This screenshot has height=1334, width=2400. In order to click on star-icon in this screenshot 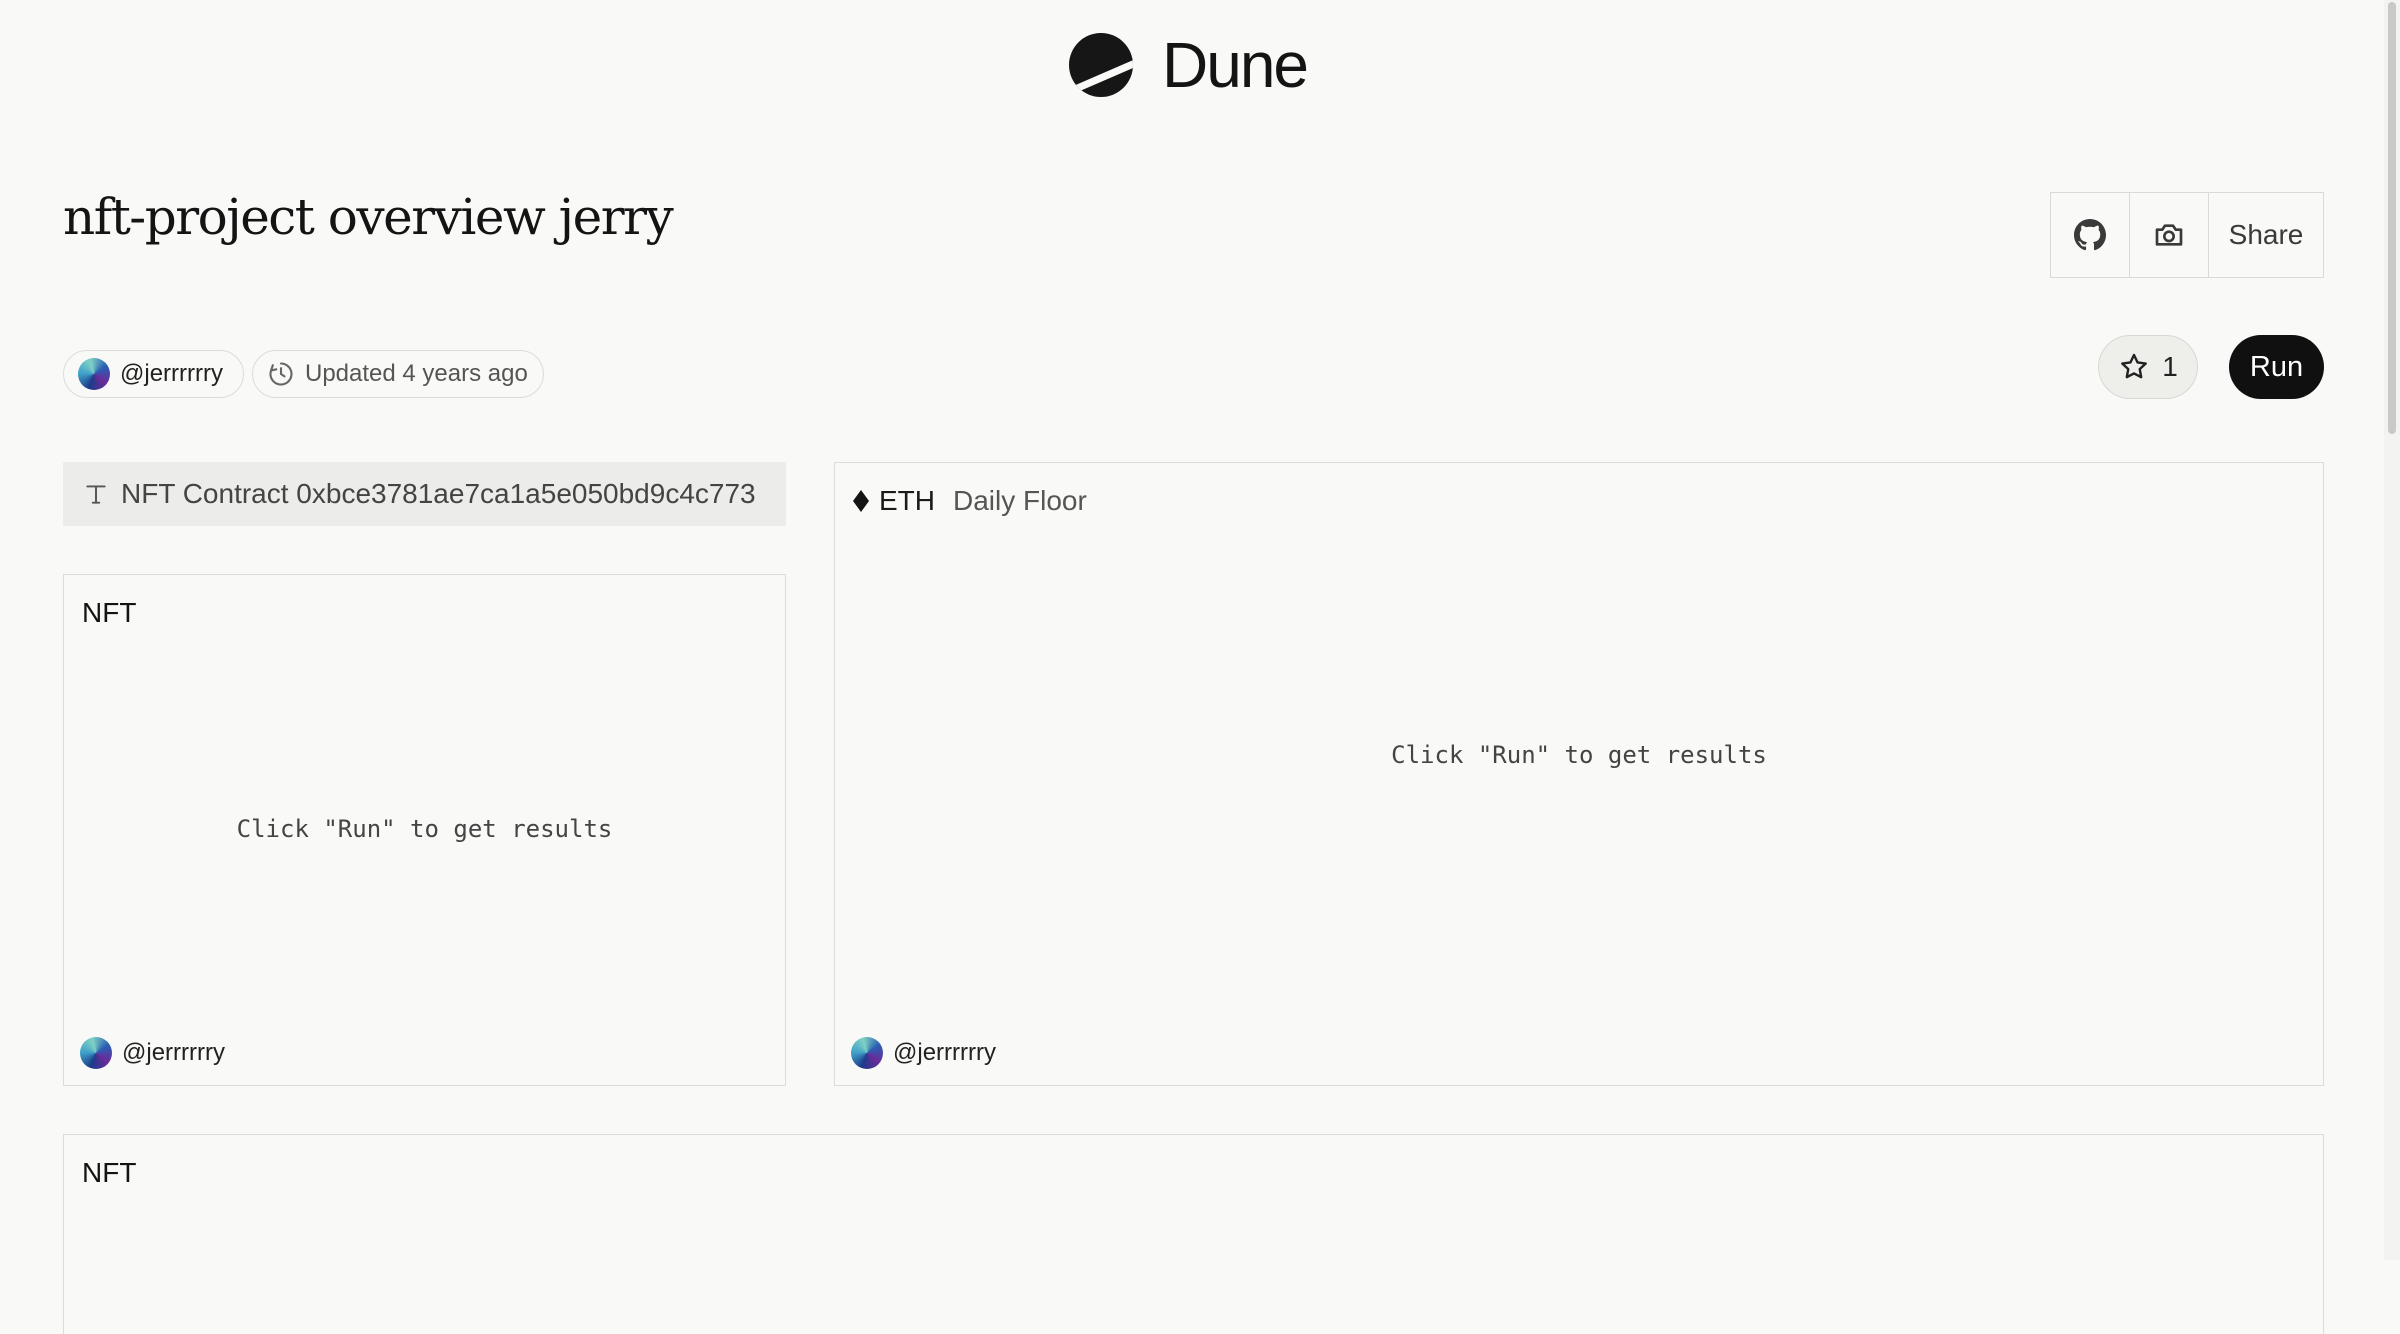, I will do `click(2134, 366)`.